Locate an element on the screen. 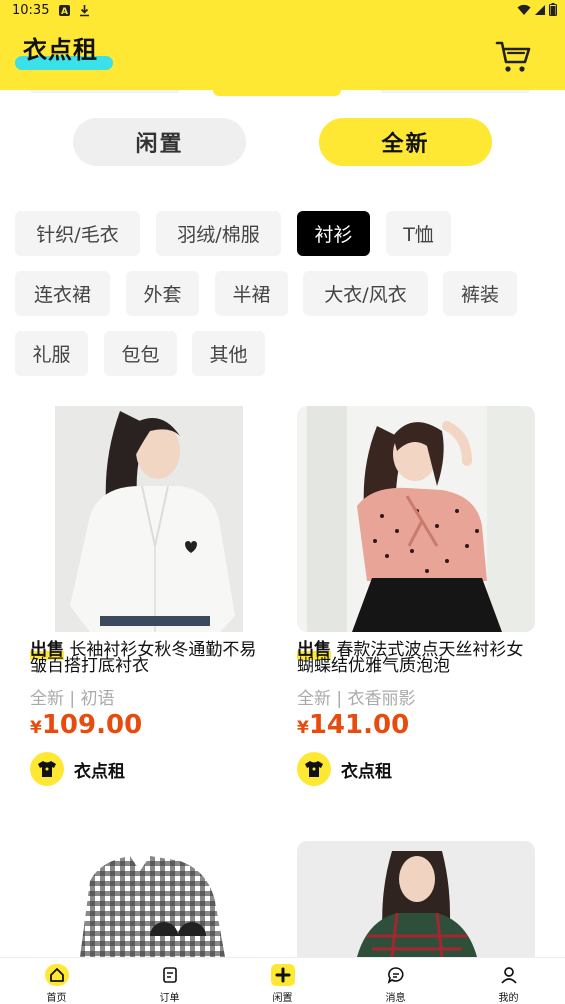 Image resolution: width=565 pixels, height=1004 pixels. tab-used: 闲置 is located at coordinates (159, 142).